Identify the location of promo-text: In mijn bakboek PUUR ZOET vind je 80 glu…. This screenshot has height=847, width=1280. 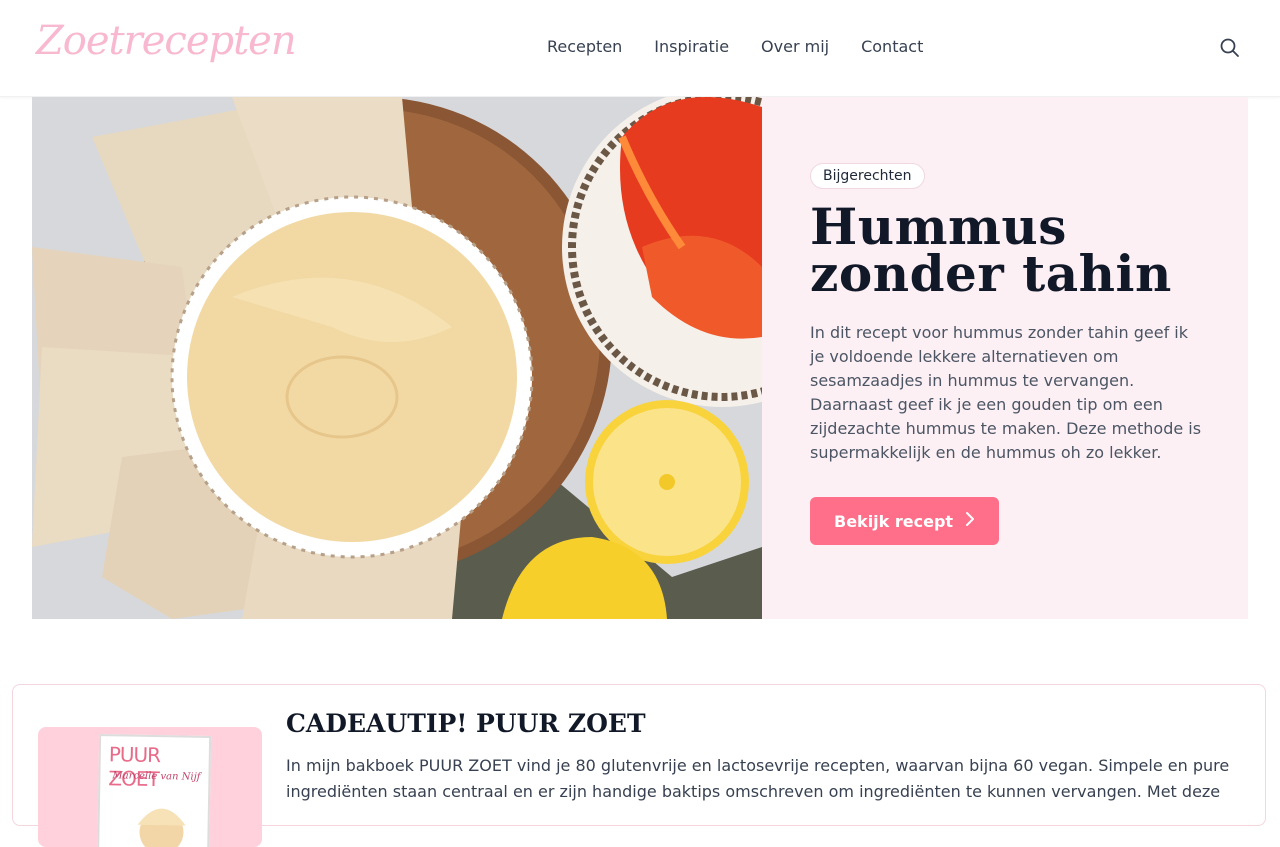
(758, 778).